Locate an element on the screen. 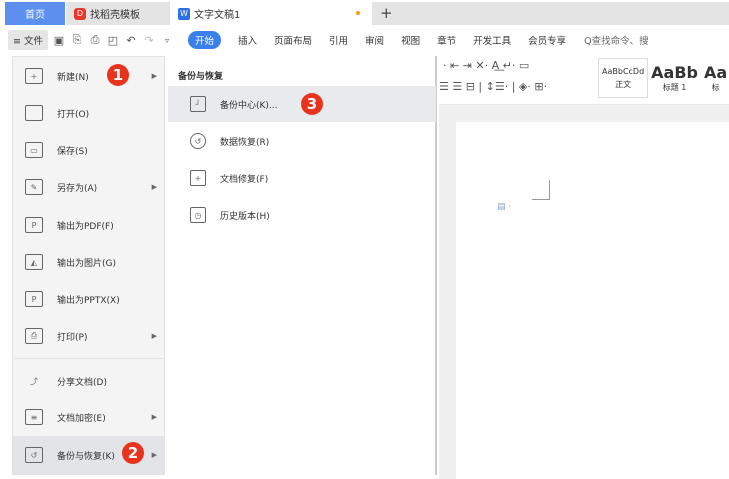 This screenshot has width=729, height=479. step-badge-3: 3 is located at coordinates (312, 104).